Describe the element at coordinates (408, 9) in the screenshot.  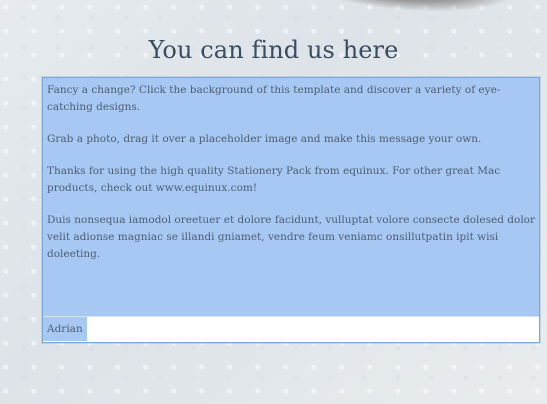
I see `page-curl-shadow` at that location.